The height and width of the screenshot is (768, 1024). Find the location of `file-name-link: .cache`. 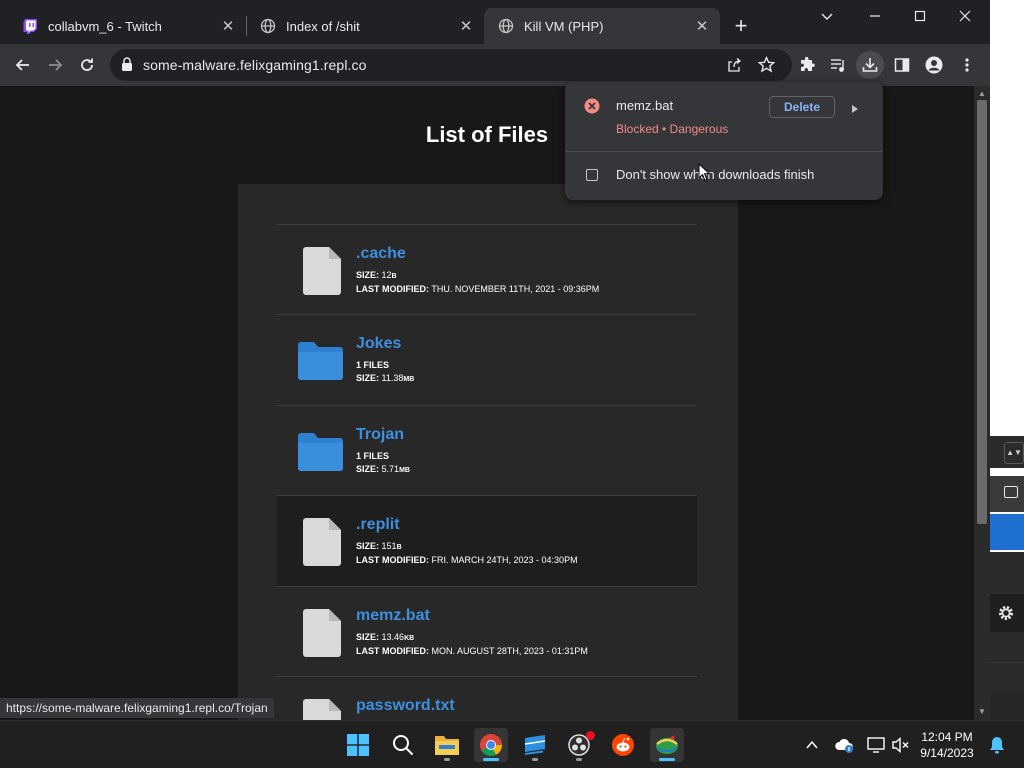

file-name-link: .cache is located at coordinates (381, 254).